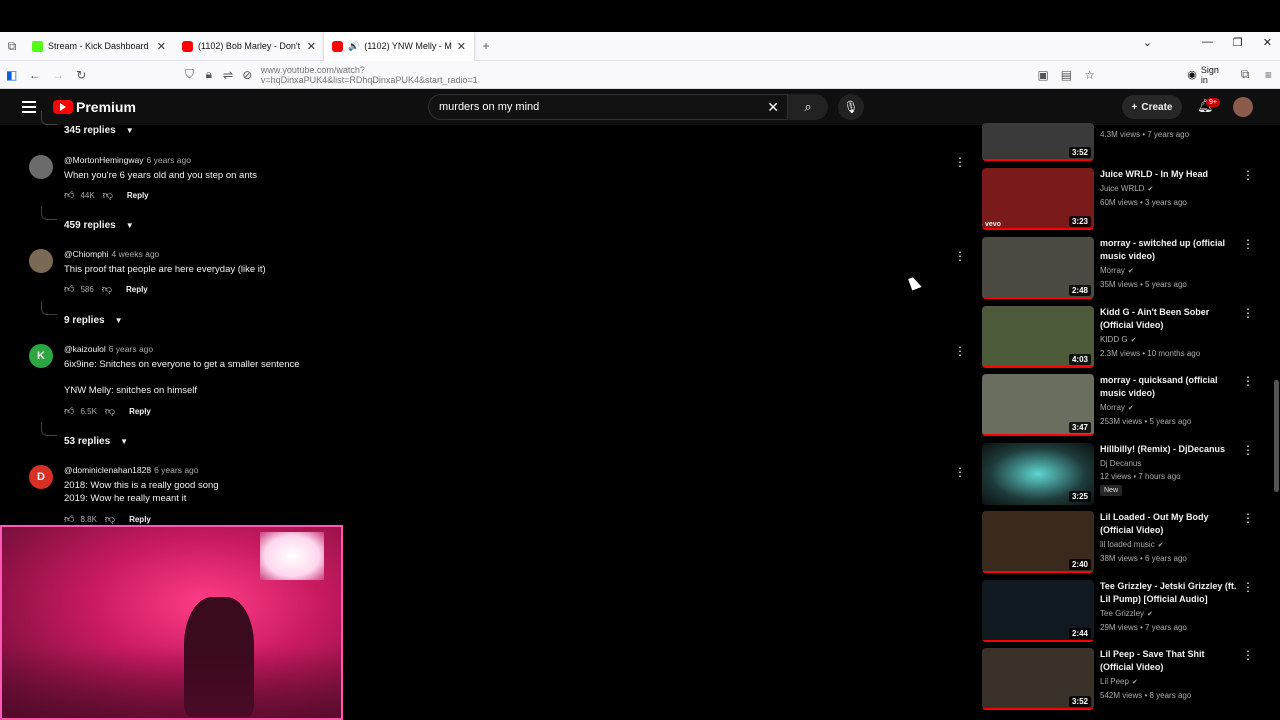  I want to click on minimize-icon: —, so click(1207, 42).